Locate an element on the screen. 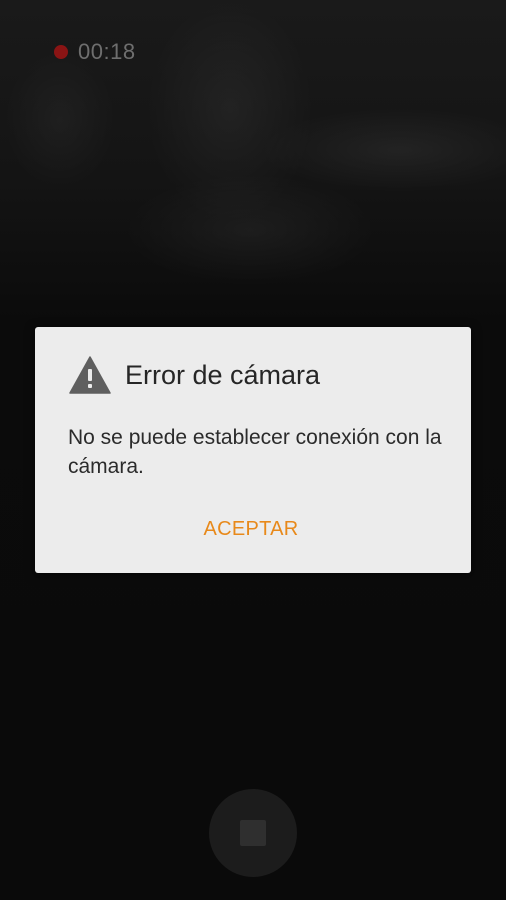 The image size is (506, 900). record-stop-button is located at coordinates (253, 833).